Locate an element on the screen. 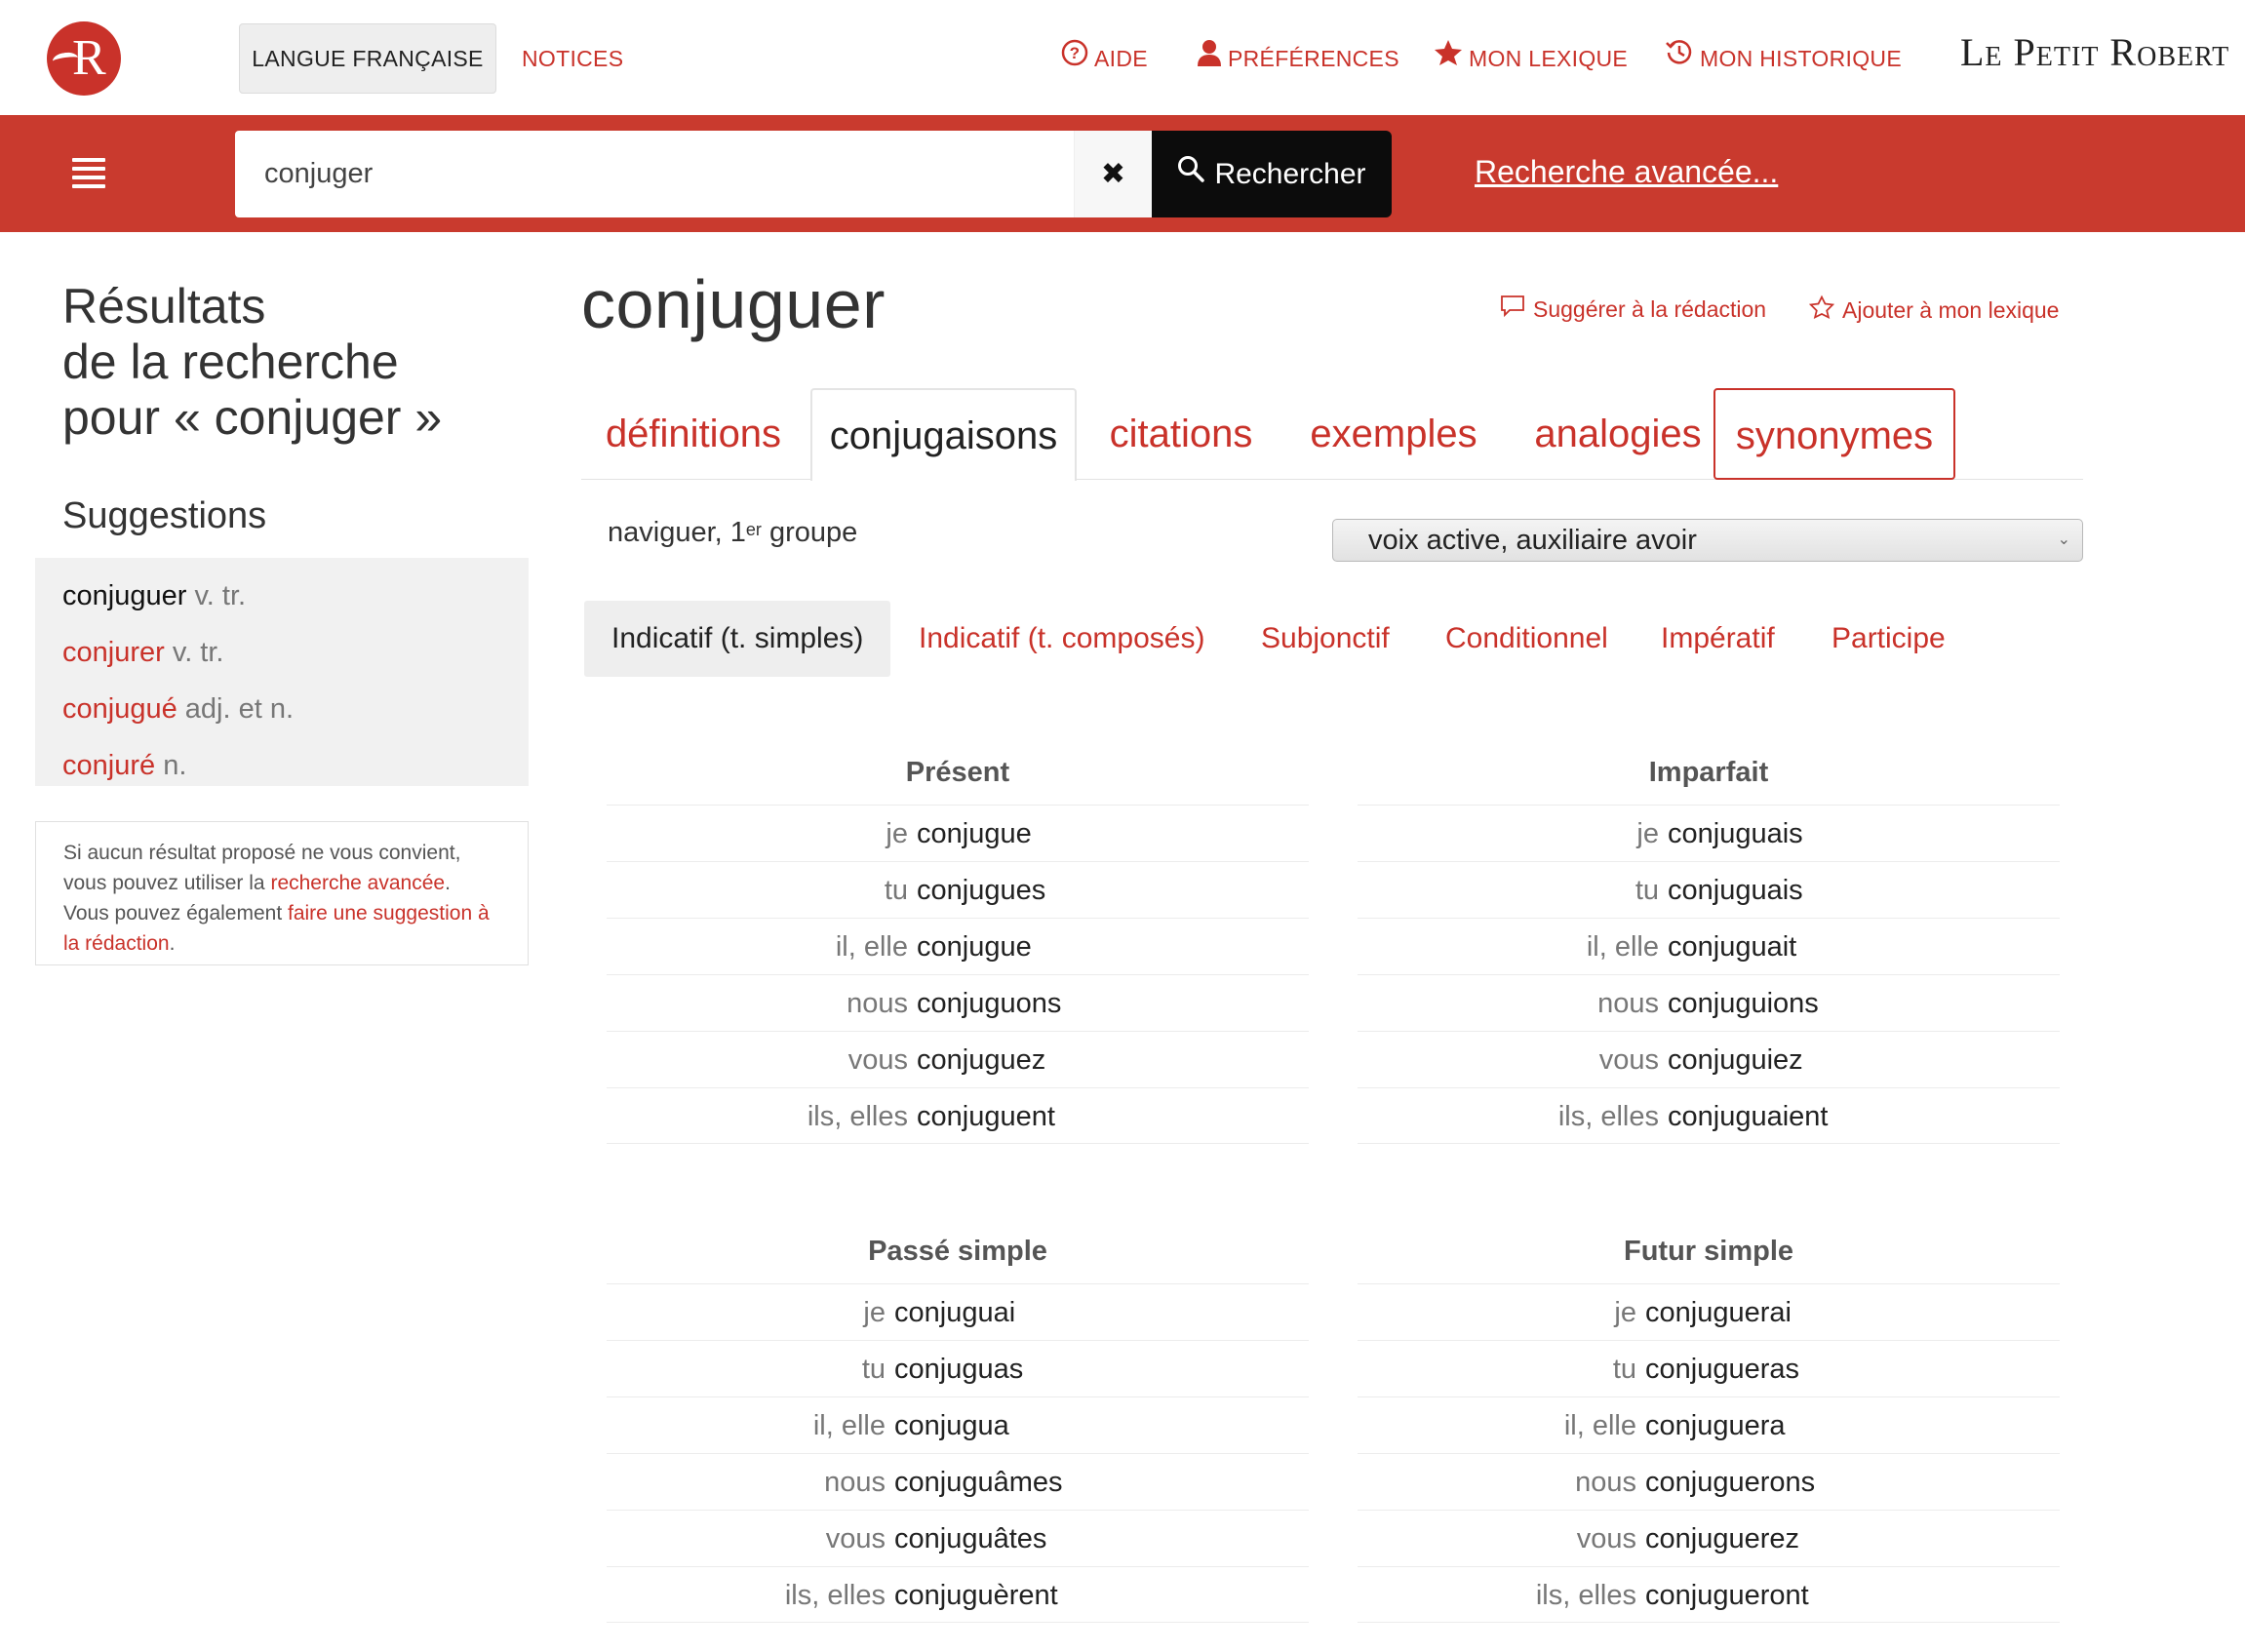  mon-lexique-label: MON LEXIQUE is located at coordinates (1549, 58).